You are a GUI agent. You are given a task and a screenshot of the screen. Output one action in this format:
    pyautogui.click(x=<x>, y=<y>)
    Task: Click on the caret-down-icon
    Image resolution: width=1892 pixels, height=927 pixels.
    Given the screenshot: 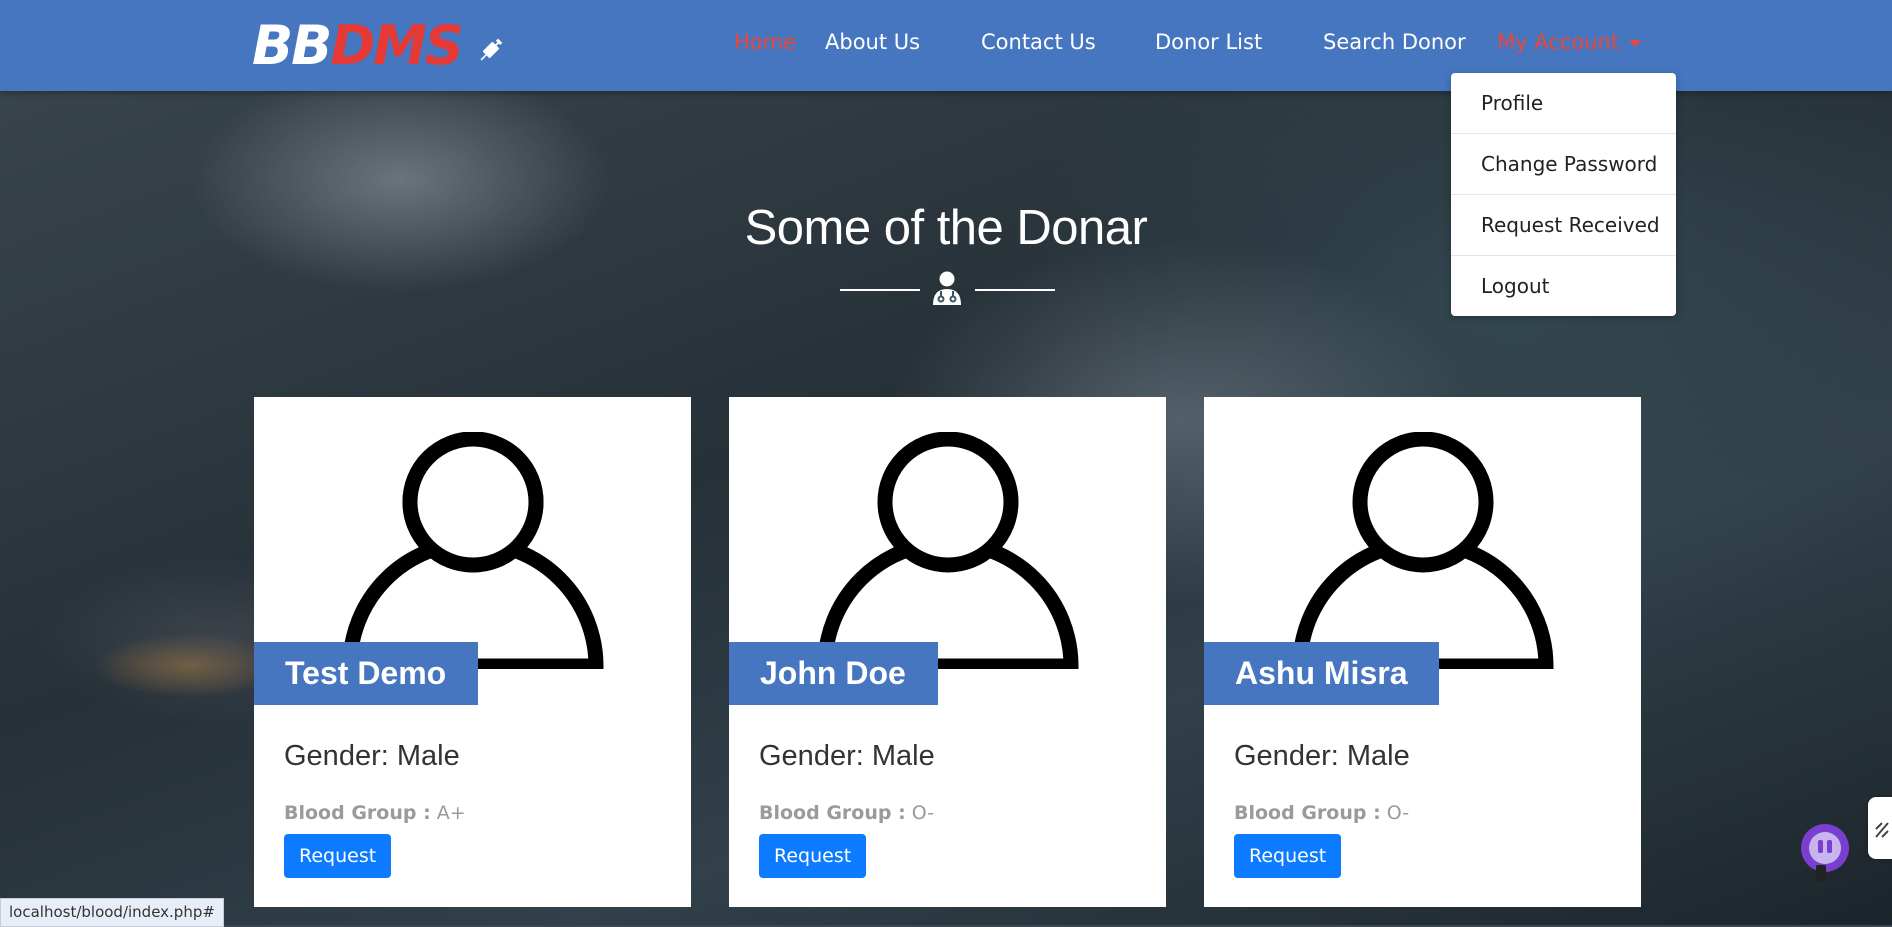 What is the action you would take?
    pyautogui.click(x=1635, y=43)
    